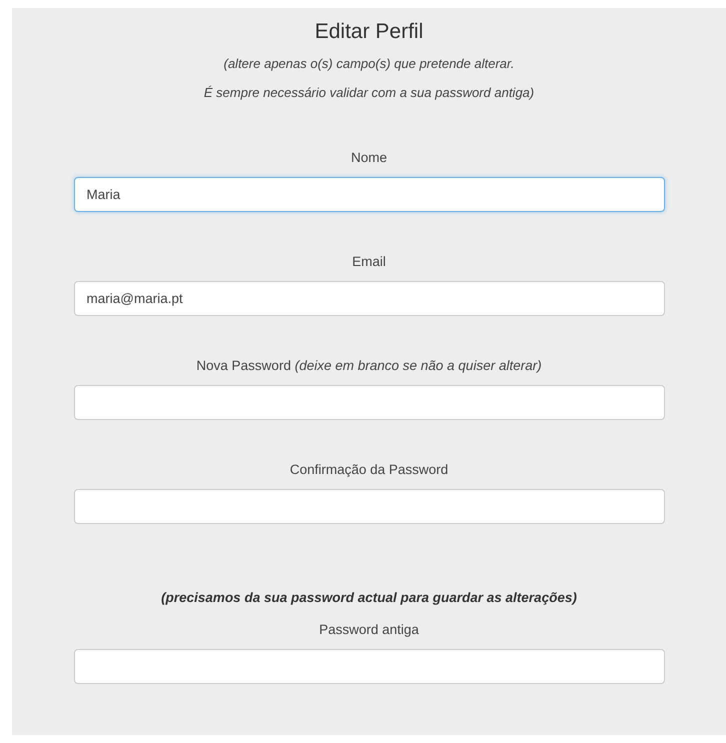 The height and width of the screenshot is (743, 726). I want to click on page-title: Editar Perfil, so click(369, 32).